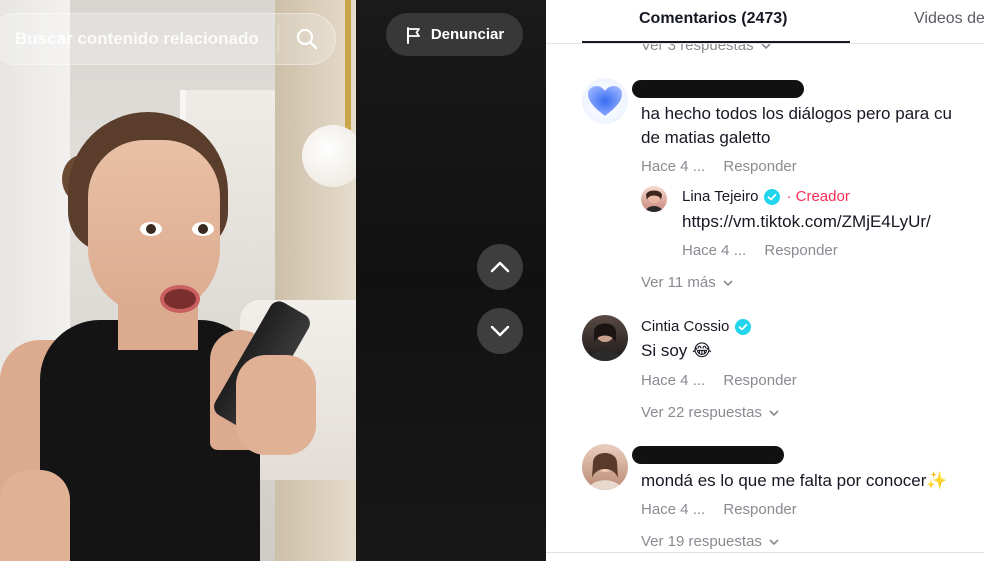 The width and height of the screenshot is (984, 561). What do you see at coordinates (818, 196) in the screenshot?
I see `creator-tag: · Creador` at bounding box center [818, 196].